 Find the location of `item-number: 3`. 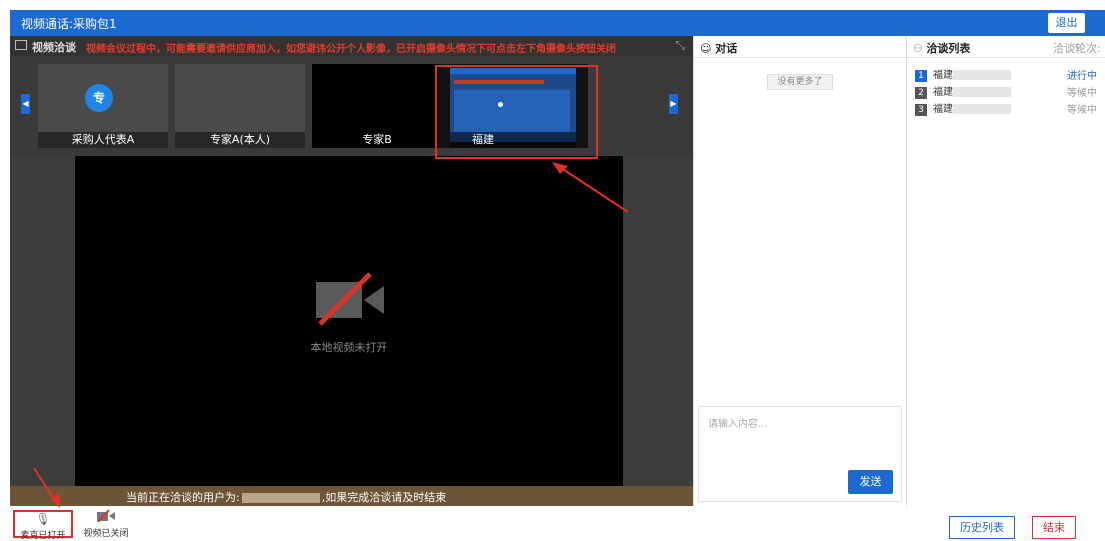

item-number: 3 is located at coordinates (921, 110).